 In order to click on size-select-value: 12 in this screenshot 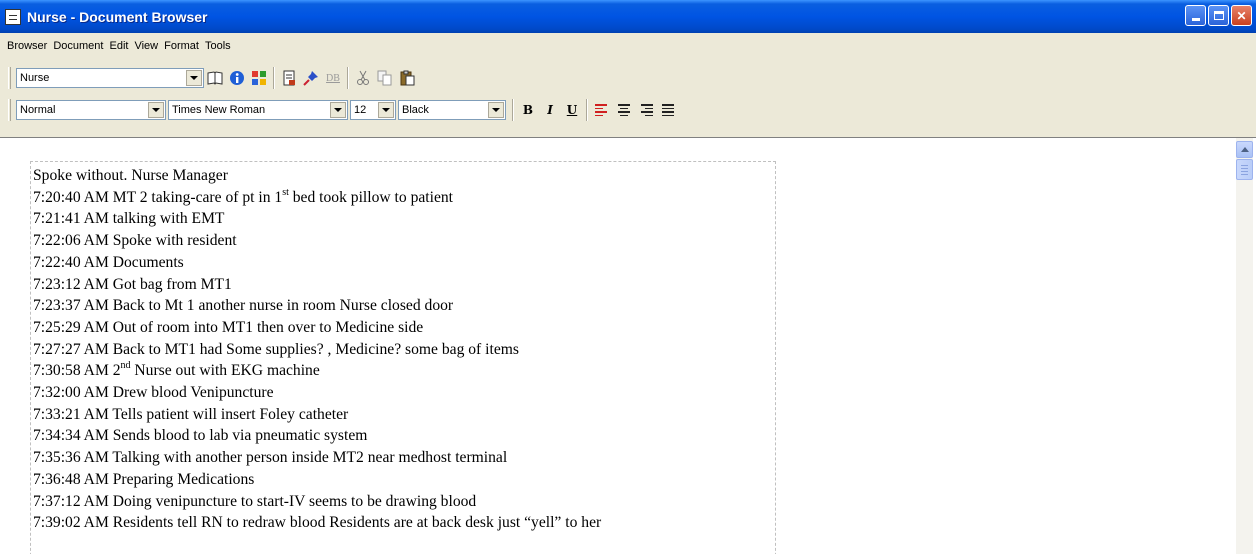, I will do `click(360, 110)`.